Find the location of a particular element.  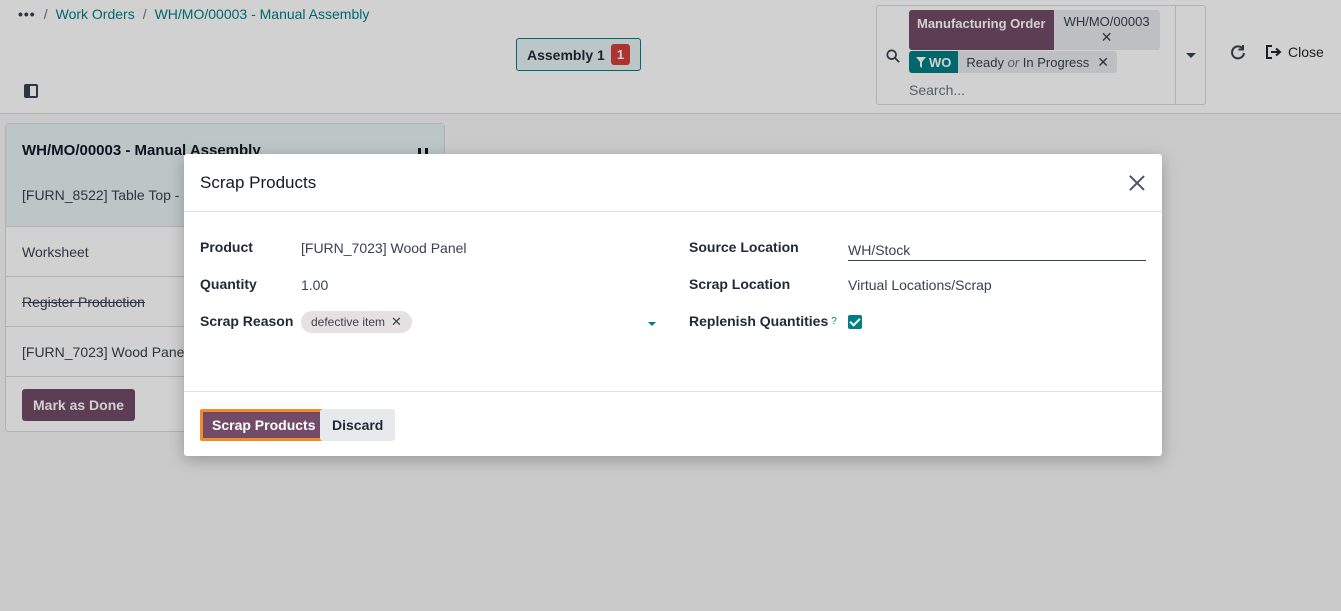

product-label: Product is located at coordinates (226, 247).